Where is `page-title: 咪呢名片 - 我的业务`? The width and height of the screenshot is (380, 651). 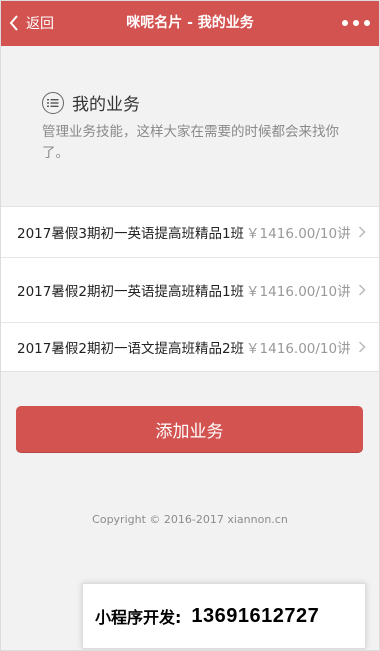
page-title: 咪呢名片 - 我的业务 is located at coordinates (190, 23).